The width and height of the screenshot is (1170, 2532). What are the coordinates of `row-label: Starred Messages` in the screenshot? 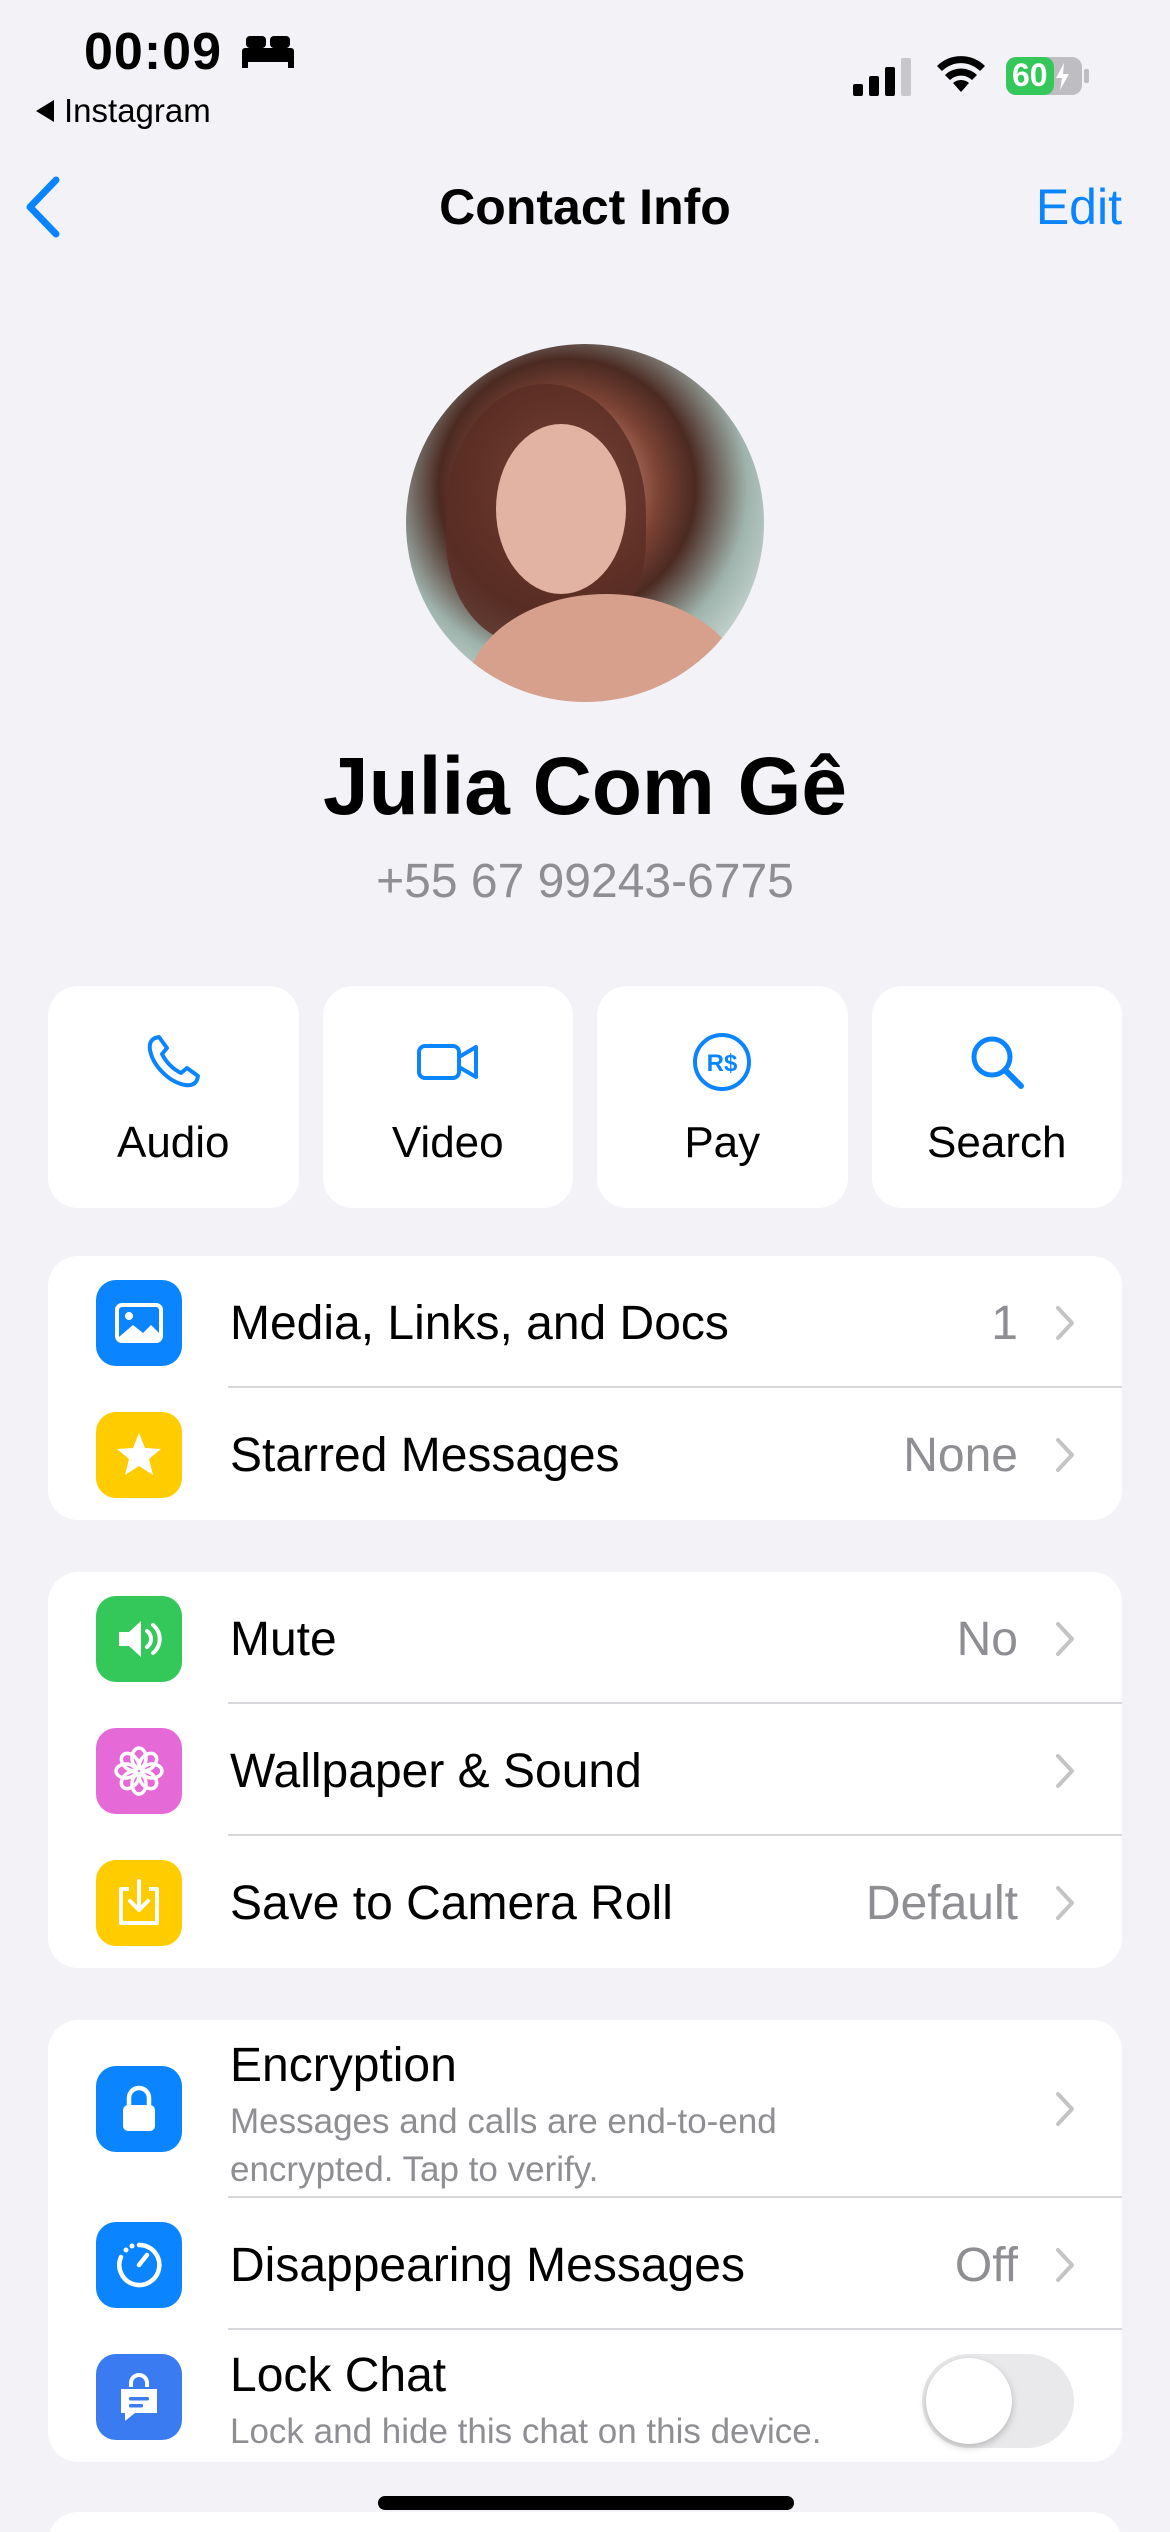 It's located at (425, 1455).